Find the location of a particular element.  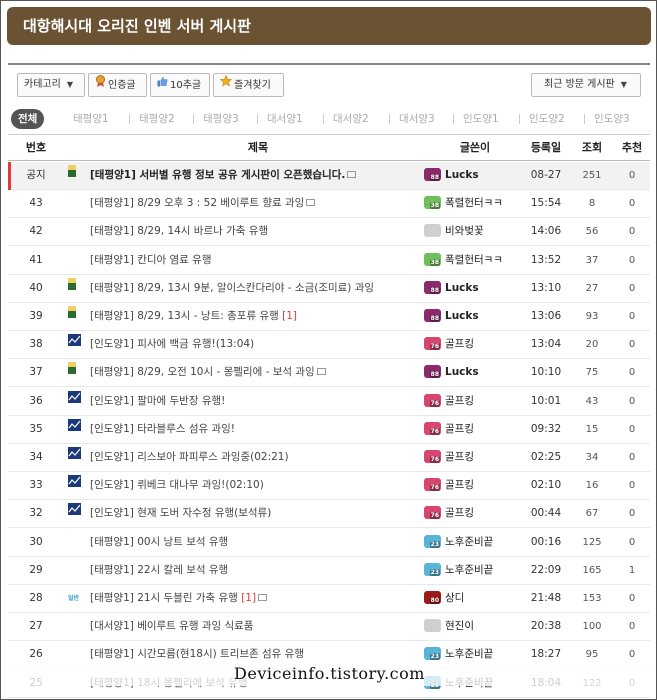

post-date: 02:25 is located at coordinates (546, 457).